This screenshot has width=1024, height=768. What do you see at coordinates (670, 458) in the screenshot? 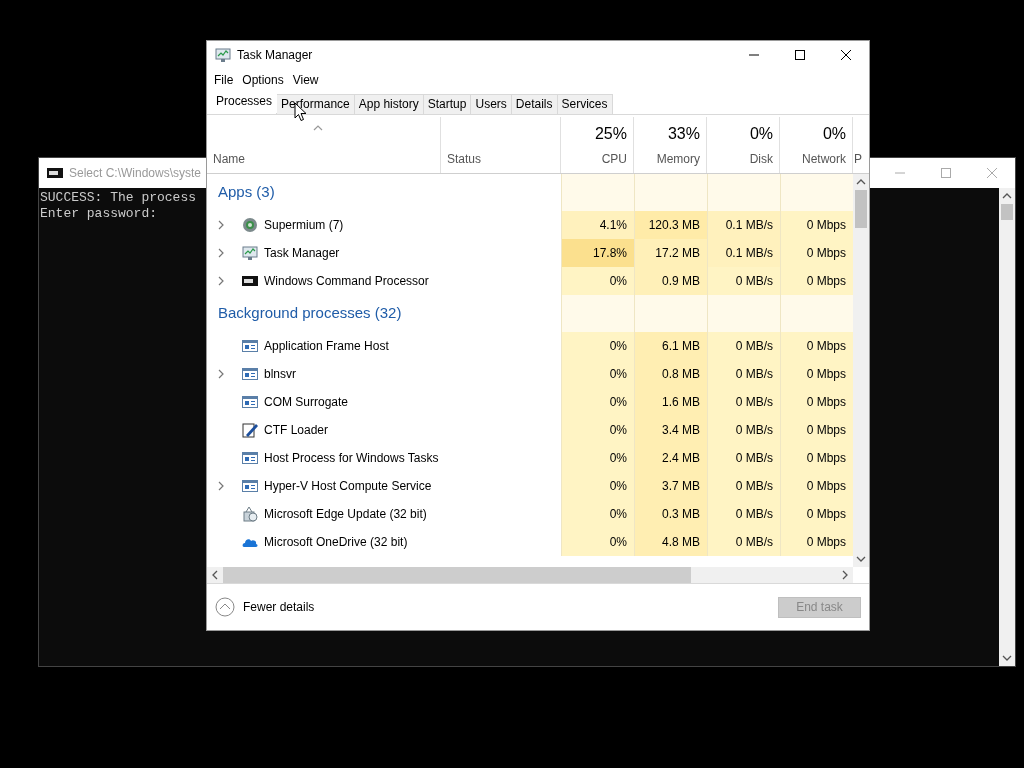
I see `table-cell: 2.4 MB` at bounding box center [670, 458].